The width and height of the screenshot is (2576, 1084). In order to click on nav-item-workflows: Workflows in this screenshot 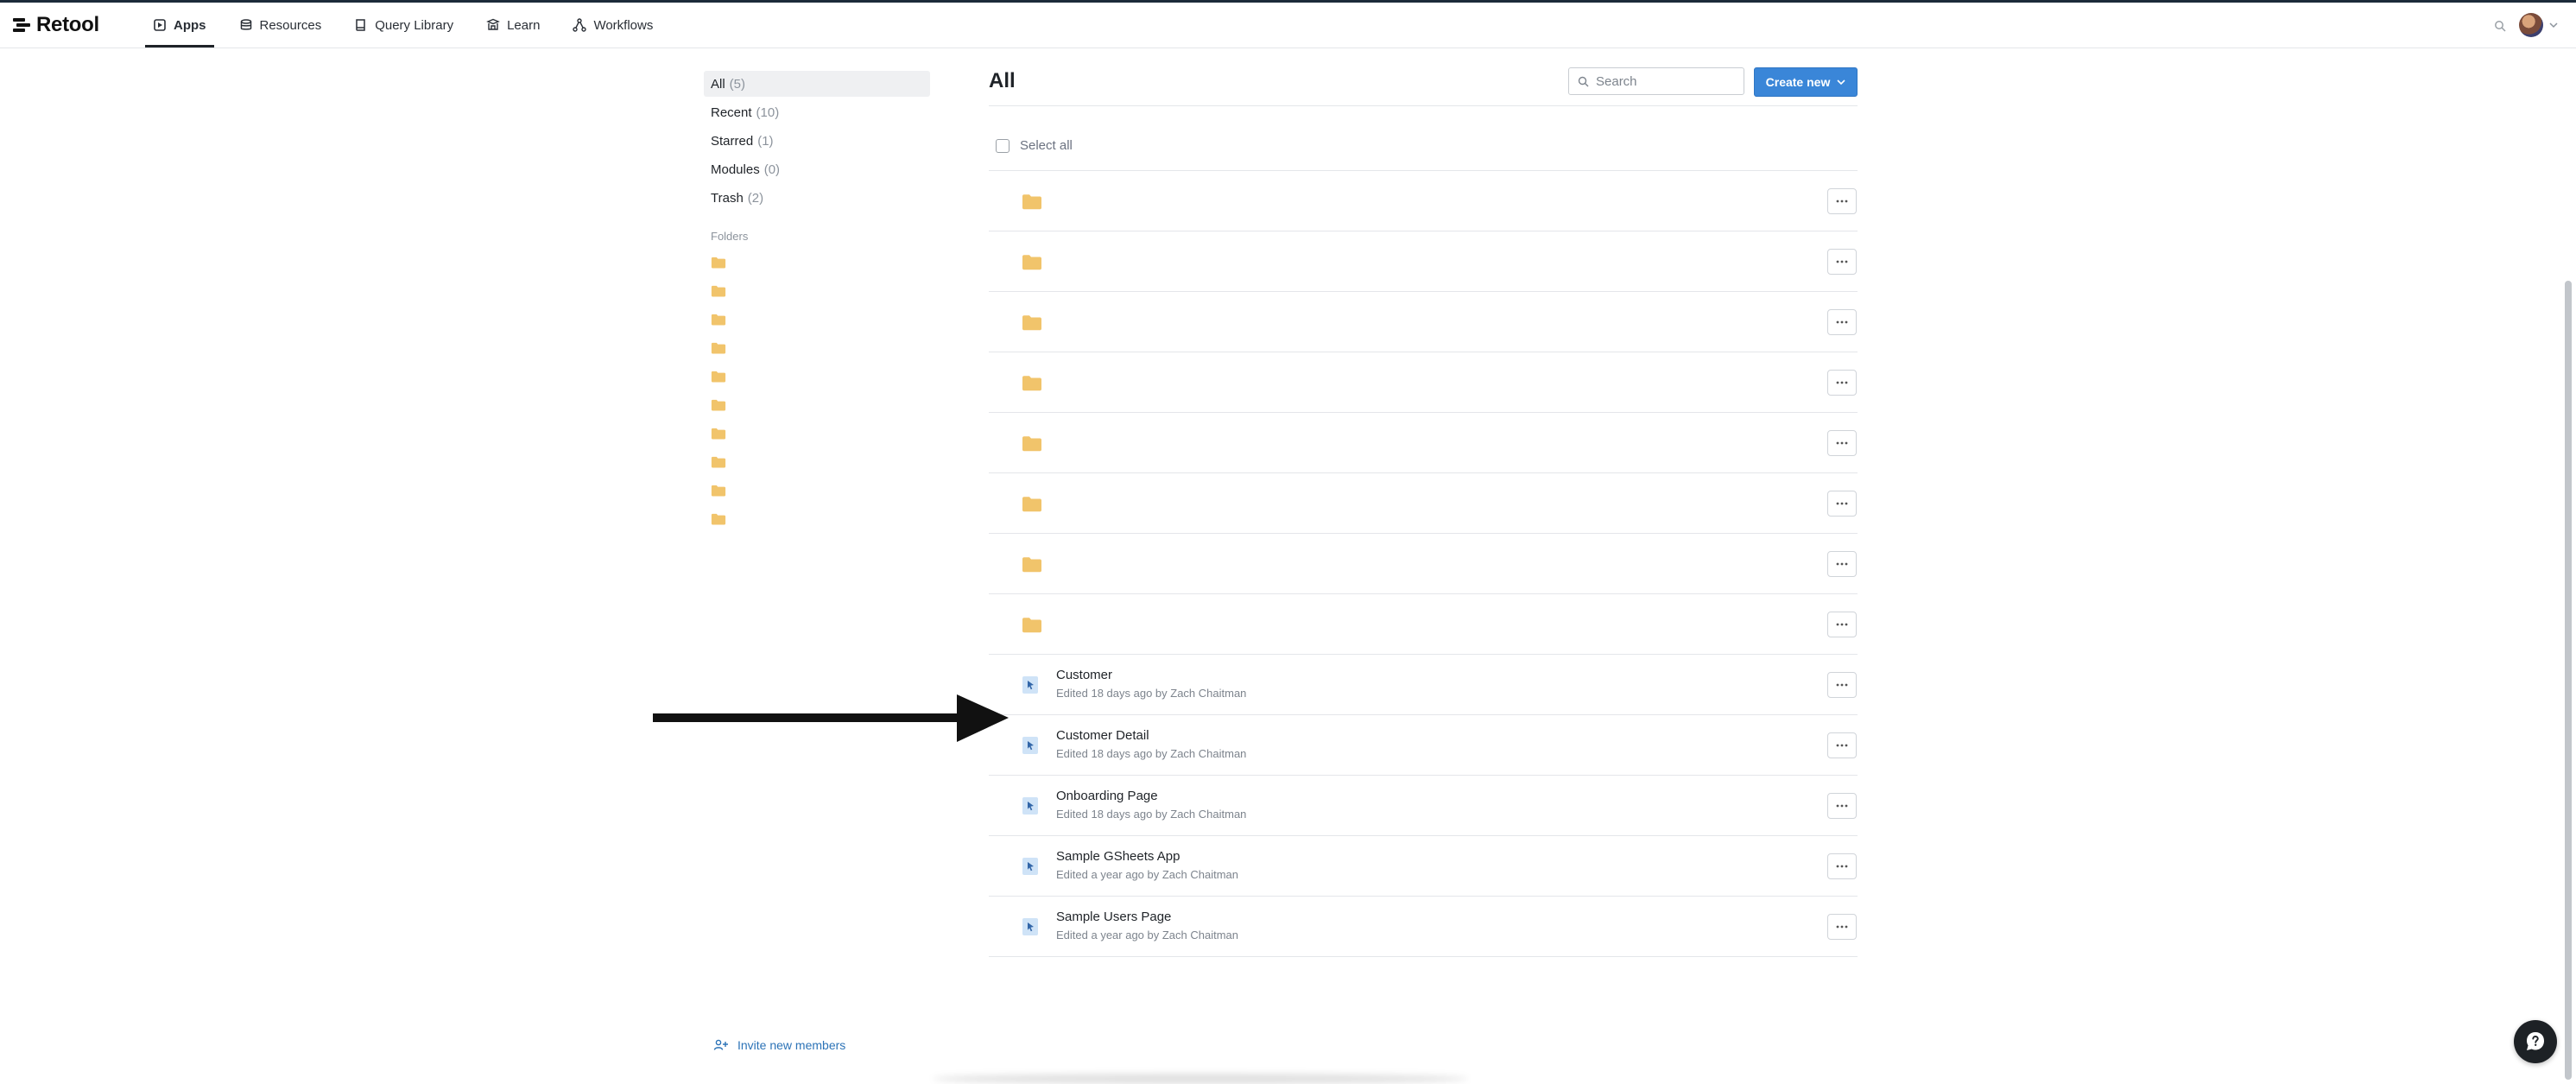, I will do `click(613, 25)`.